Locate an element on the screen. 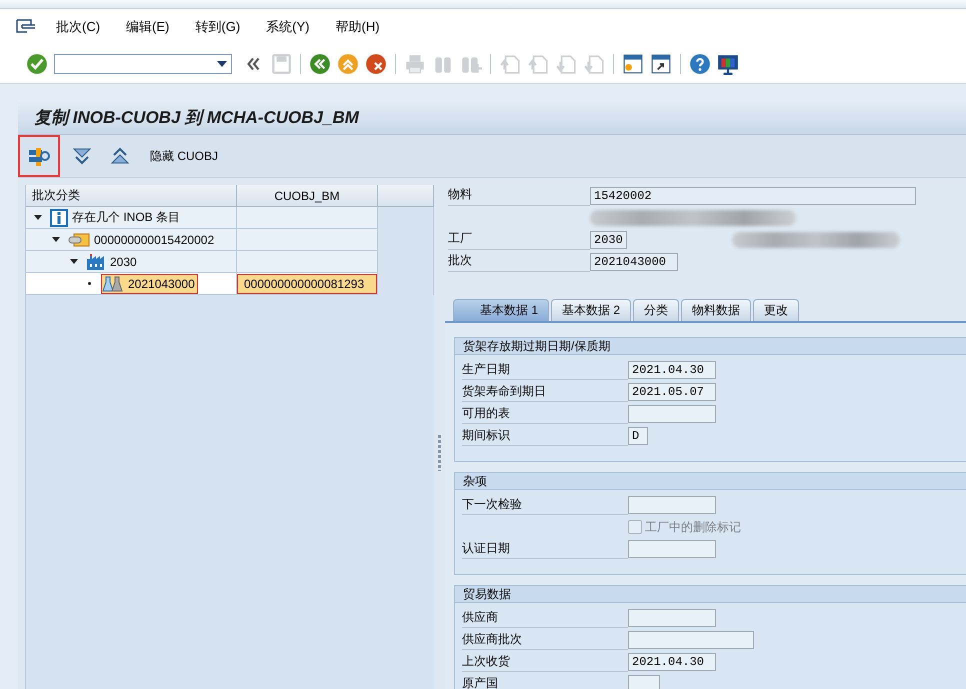  flask-icon is located at coordinates (113, 283).